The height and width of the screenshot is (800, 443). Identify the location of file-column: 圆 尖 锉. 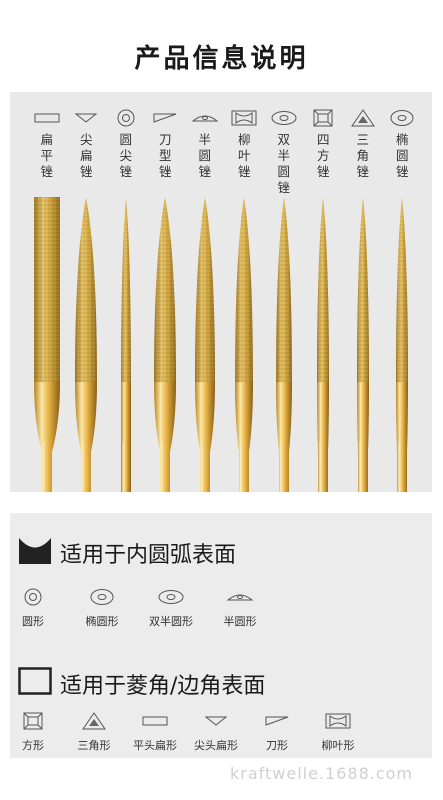
(126, 292).